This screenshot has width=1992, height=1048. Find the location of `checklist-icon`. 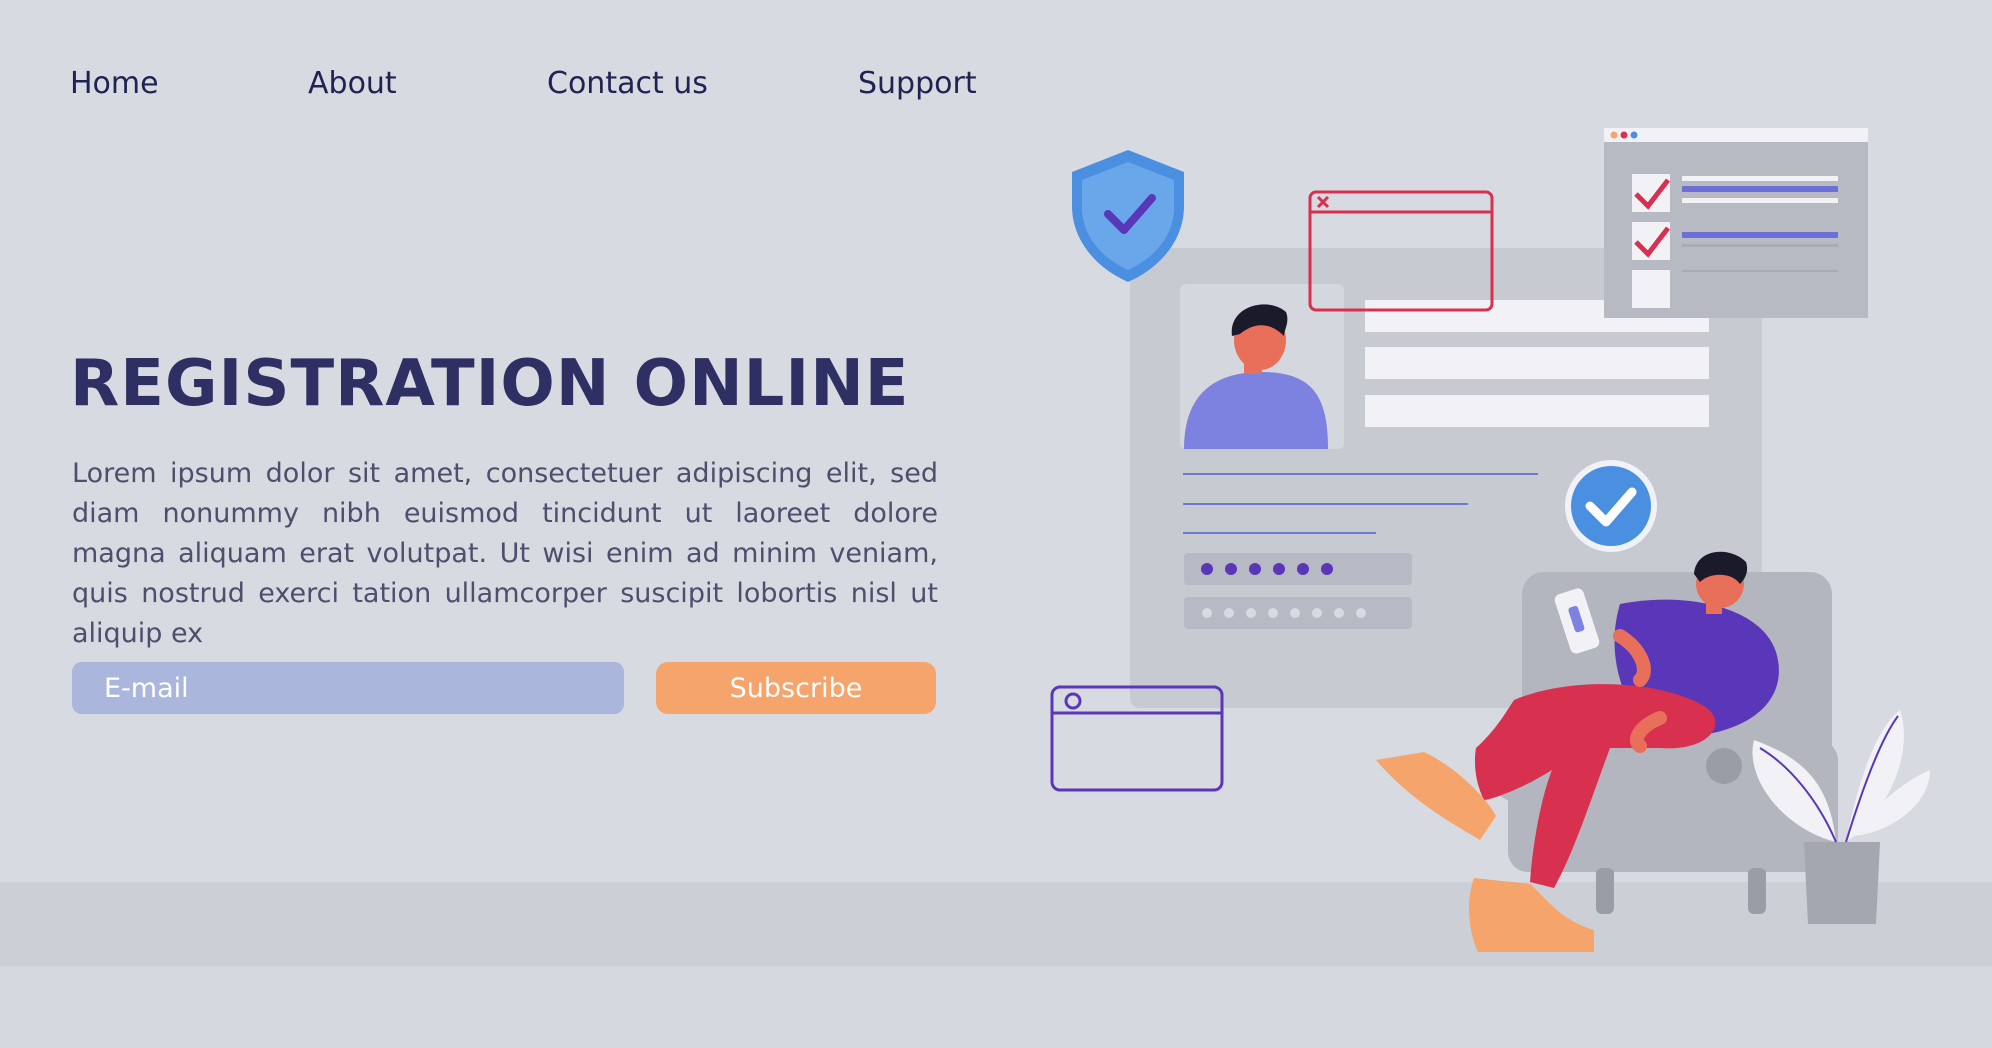

checklist-icon is located at coordinates (1736, 223).